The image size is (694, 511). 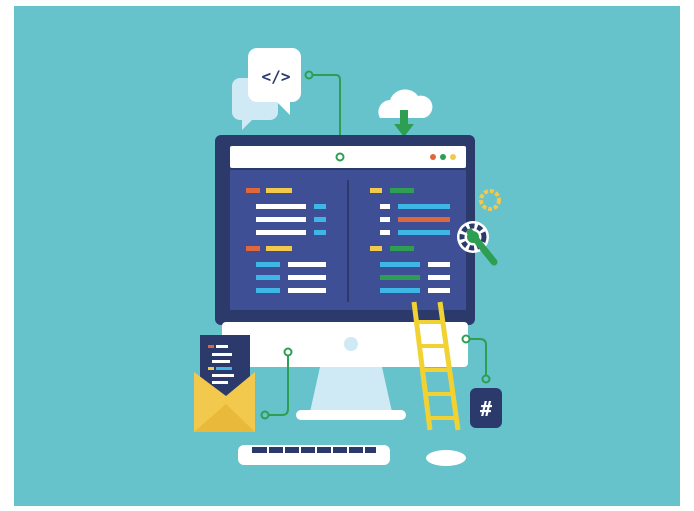 I want to click on envelope-icon, so click(x=224, y=383).